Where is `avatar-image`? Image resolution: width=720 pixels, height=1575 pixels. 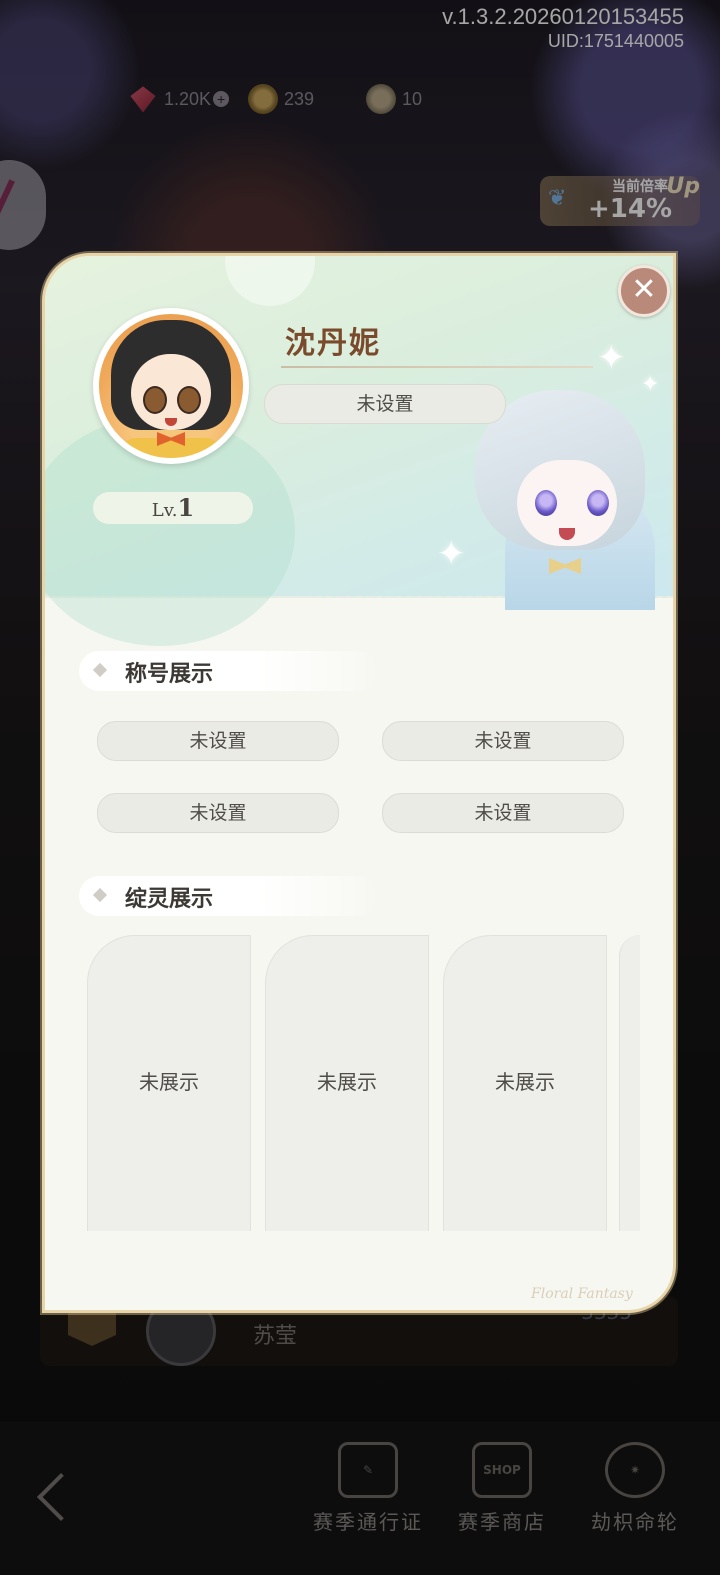 avatar-image is located at coordinates (171, 386).